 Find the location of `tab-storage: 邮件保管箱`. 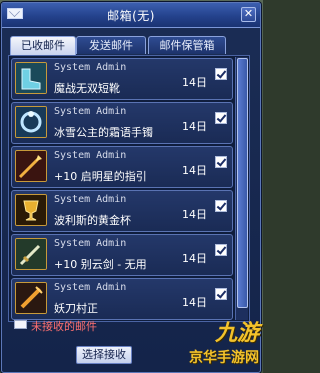

tab-storage: 邮件保管箱 is located at coordinates (187, 45).